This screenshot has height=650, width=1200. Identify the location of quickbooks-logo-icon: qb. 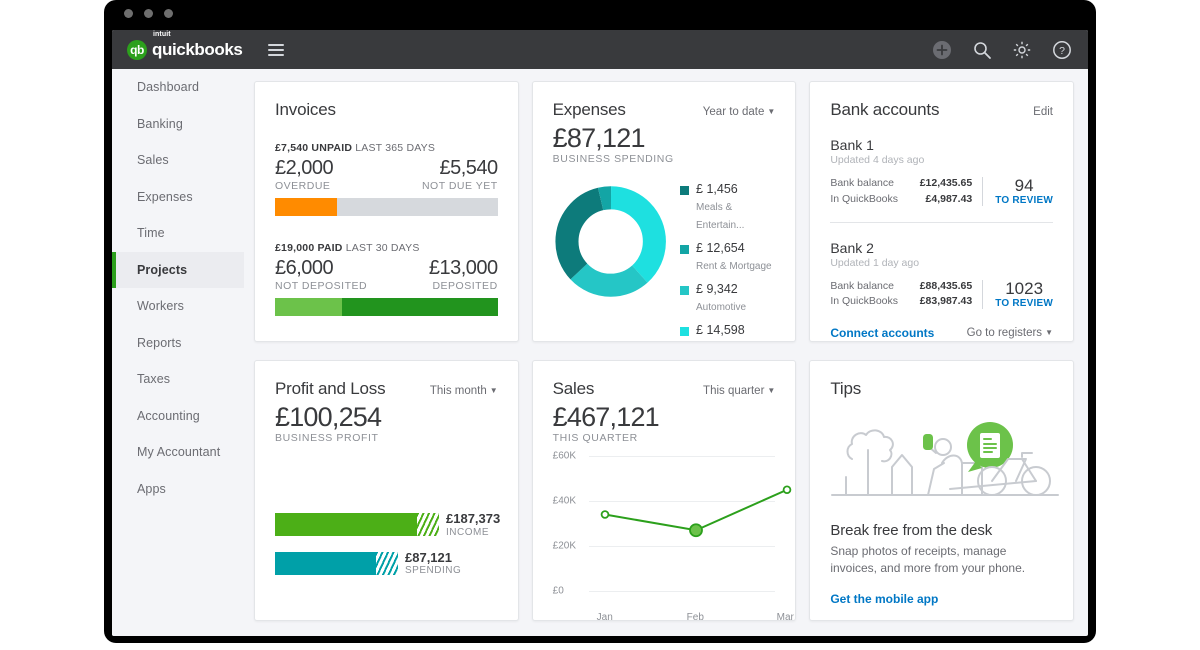
(137, 49).